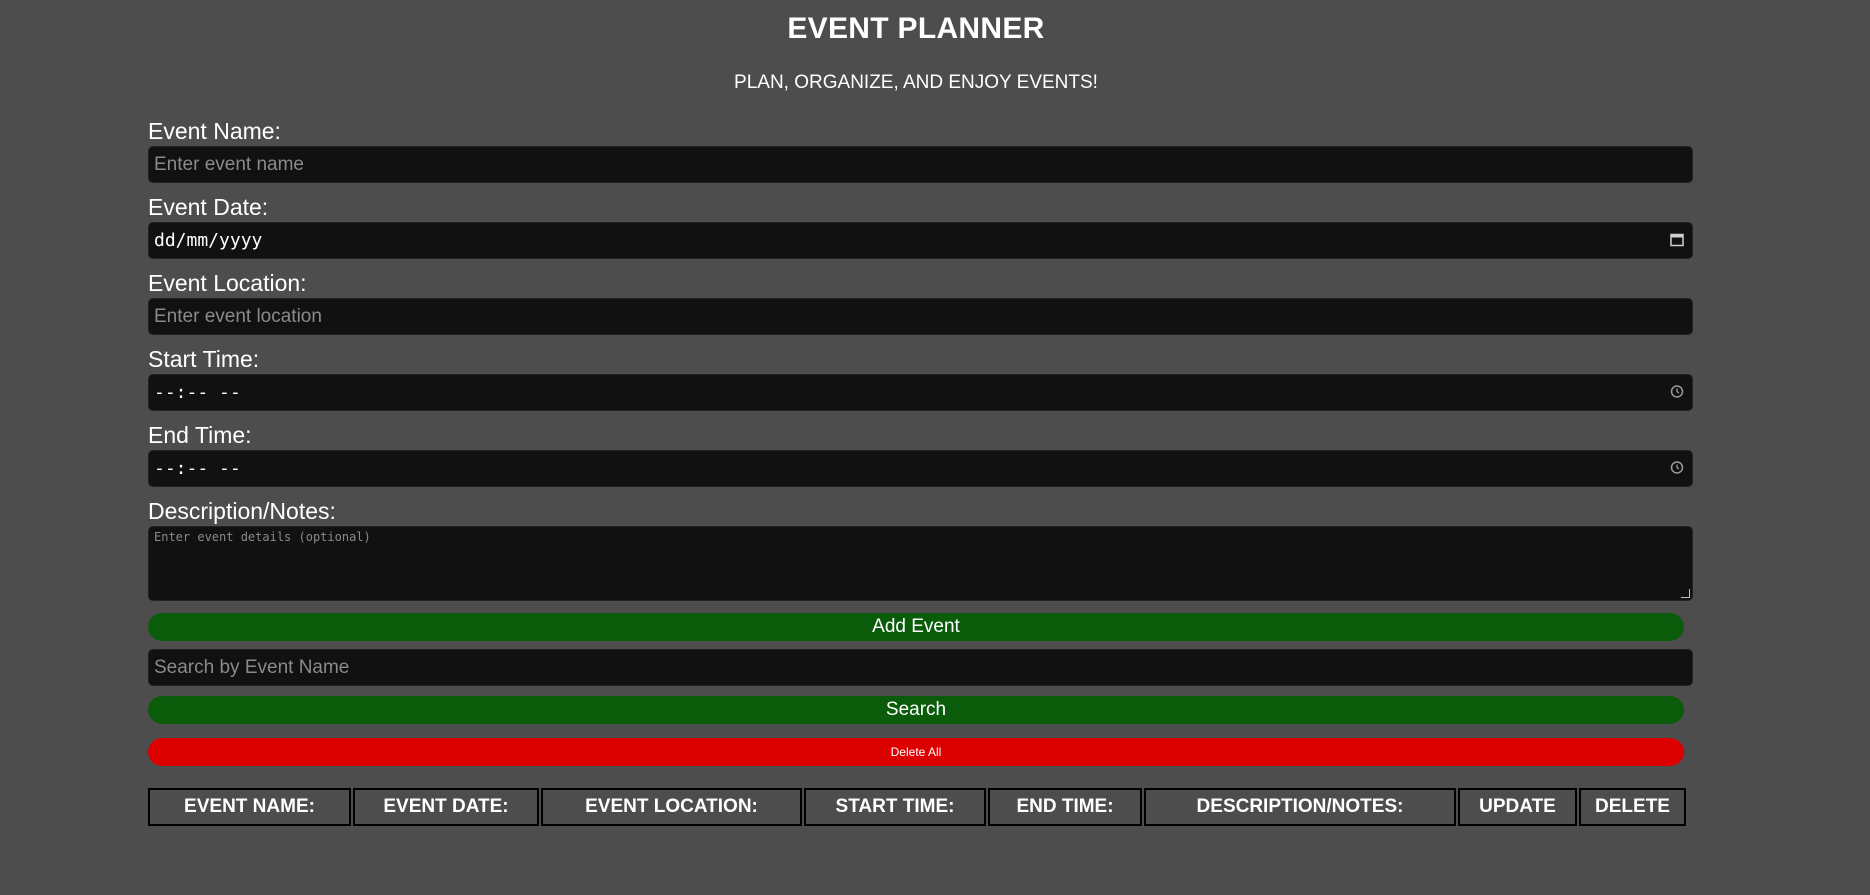  I want to click on event-date-label: Event Date:, so click(208, 207).